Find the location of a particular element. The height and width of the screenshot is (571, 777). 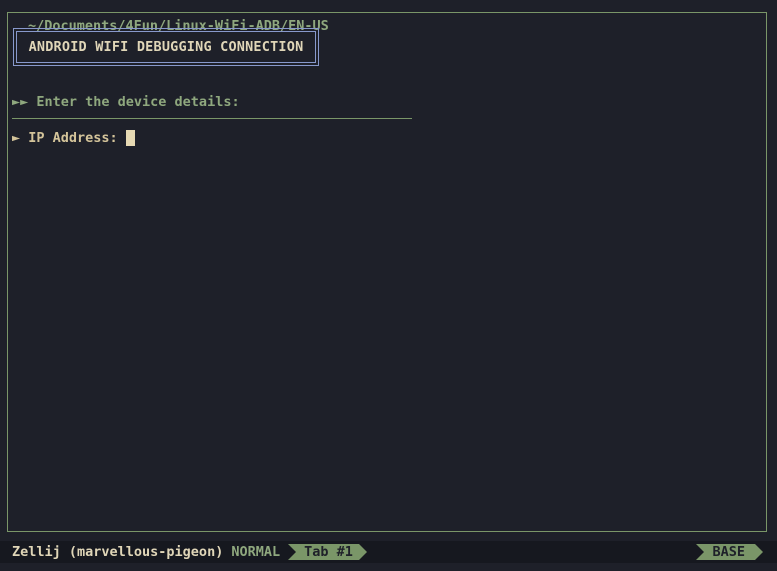

divider is located at coordinates (212, 118).